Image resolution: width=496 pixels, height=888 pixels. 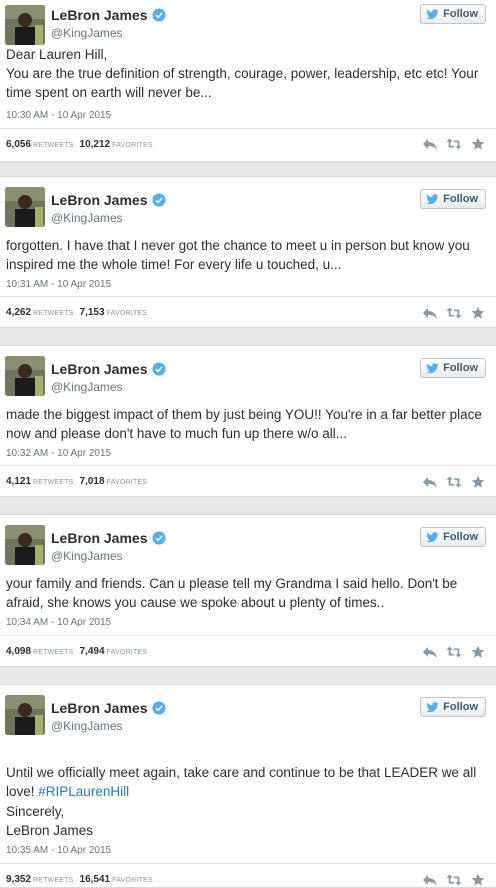 I want to click on favorite-count: 16,541, so click(x=95, y=879).